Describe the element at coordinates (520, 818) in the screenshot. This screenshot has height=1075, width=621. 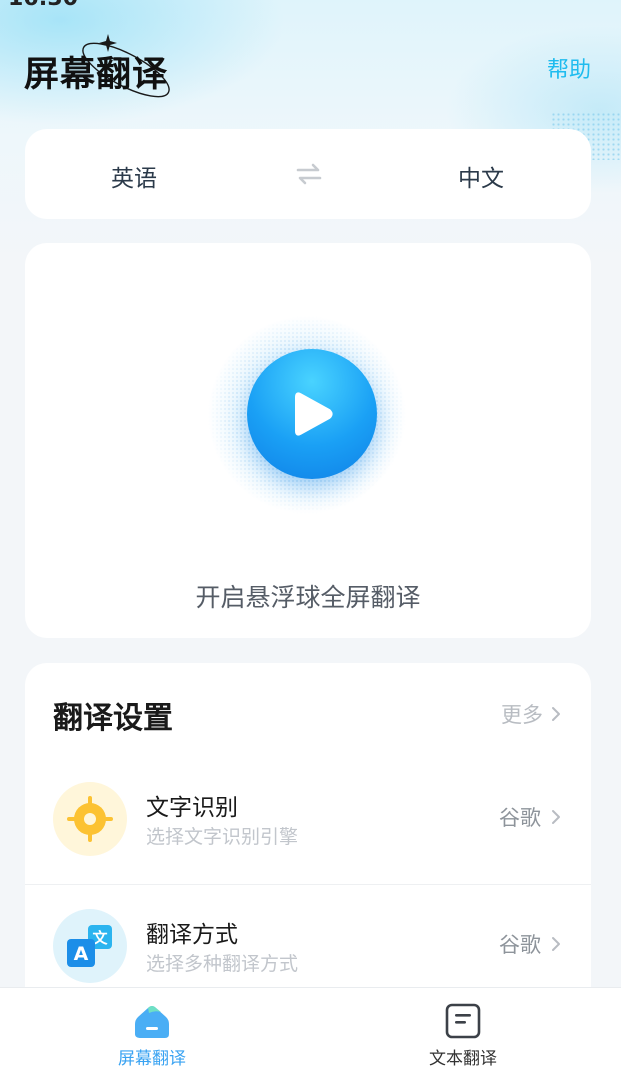
I see `ocr-engine-label: 谷歌` at that location.